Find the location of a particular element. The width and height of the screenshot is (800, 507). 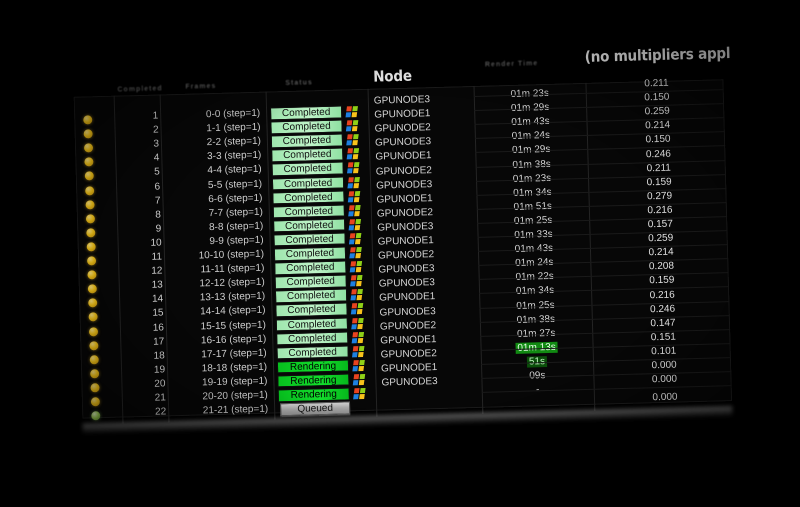

cell-frame-range: 6-6 (step=1) is located at coordinates (235, 198).